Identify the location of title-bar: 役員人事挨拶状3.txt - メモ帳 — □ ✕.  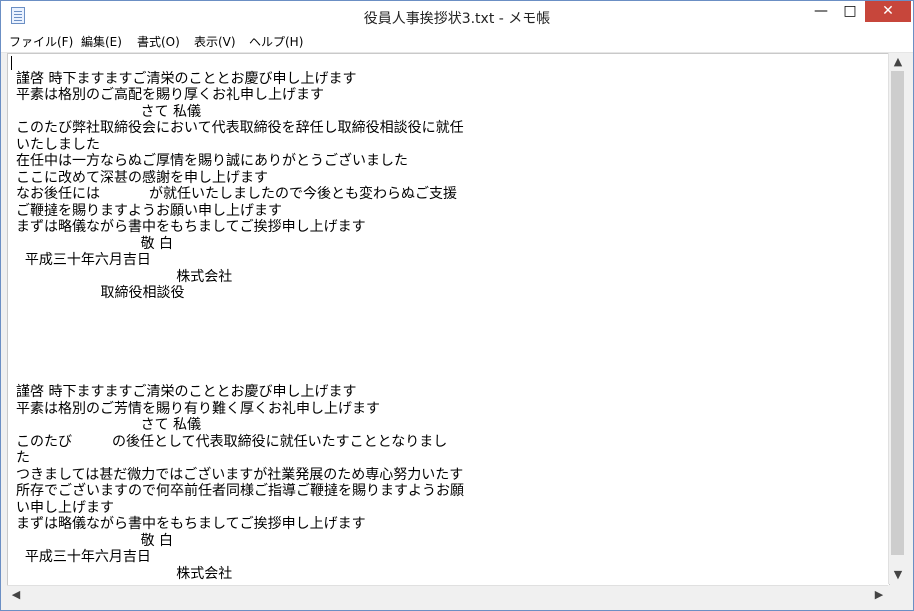
(457, 16).